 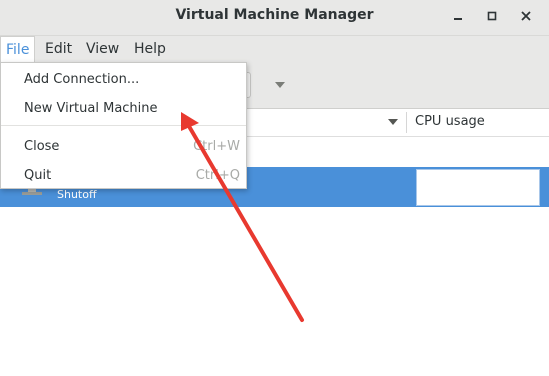 What do you see at coordinates (458, 16) in the screenshot?
I see `minimize-button` at bounding box center [458, 16].